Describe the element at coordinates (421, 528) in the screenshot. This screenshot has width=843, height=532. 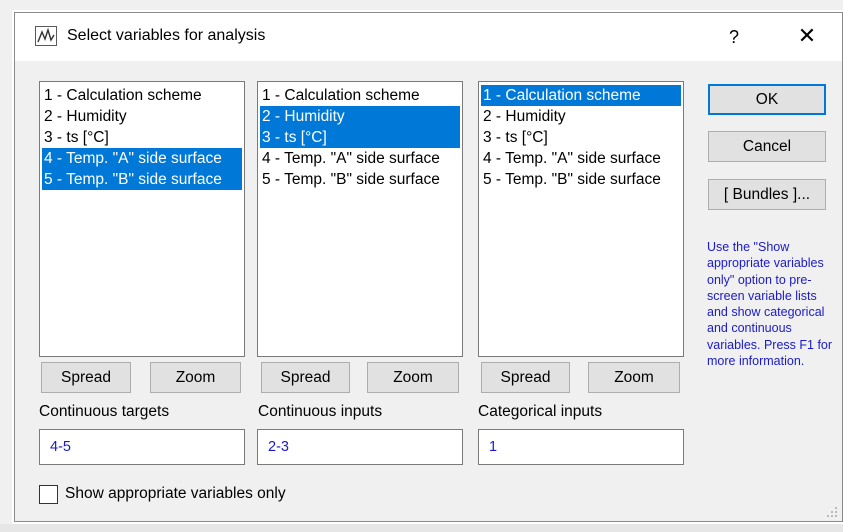
I see `background-strip-bottom` at that location.